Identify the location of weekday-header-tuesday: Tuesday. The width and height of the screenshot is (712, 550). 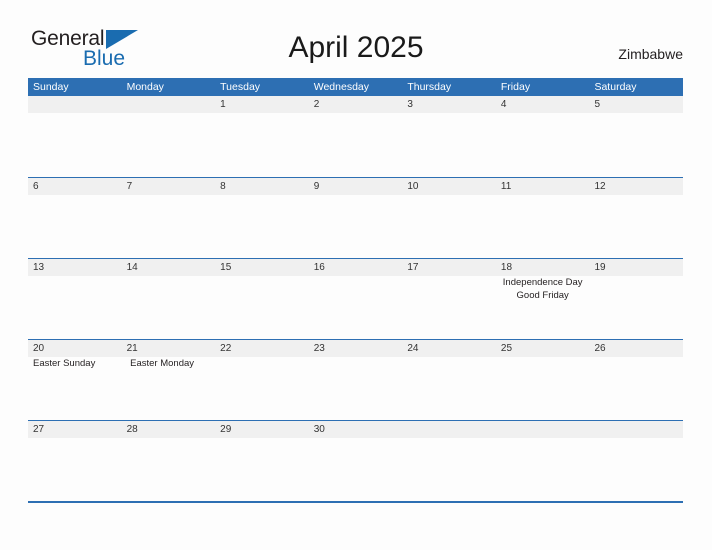
(240, 87).